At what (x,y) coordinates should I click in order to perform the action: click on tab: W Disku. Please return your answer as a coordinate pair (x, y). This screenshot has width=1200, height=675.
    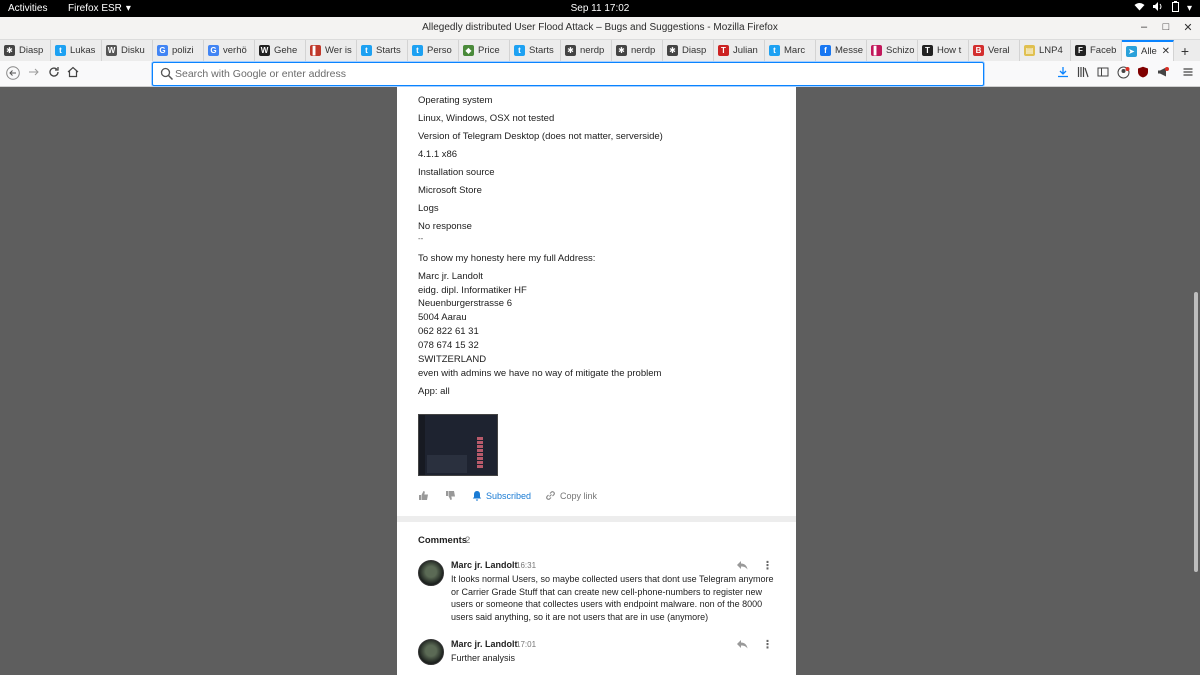
    Looking at the image, I should click on (127, 50).